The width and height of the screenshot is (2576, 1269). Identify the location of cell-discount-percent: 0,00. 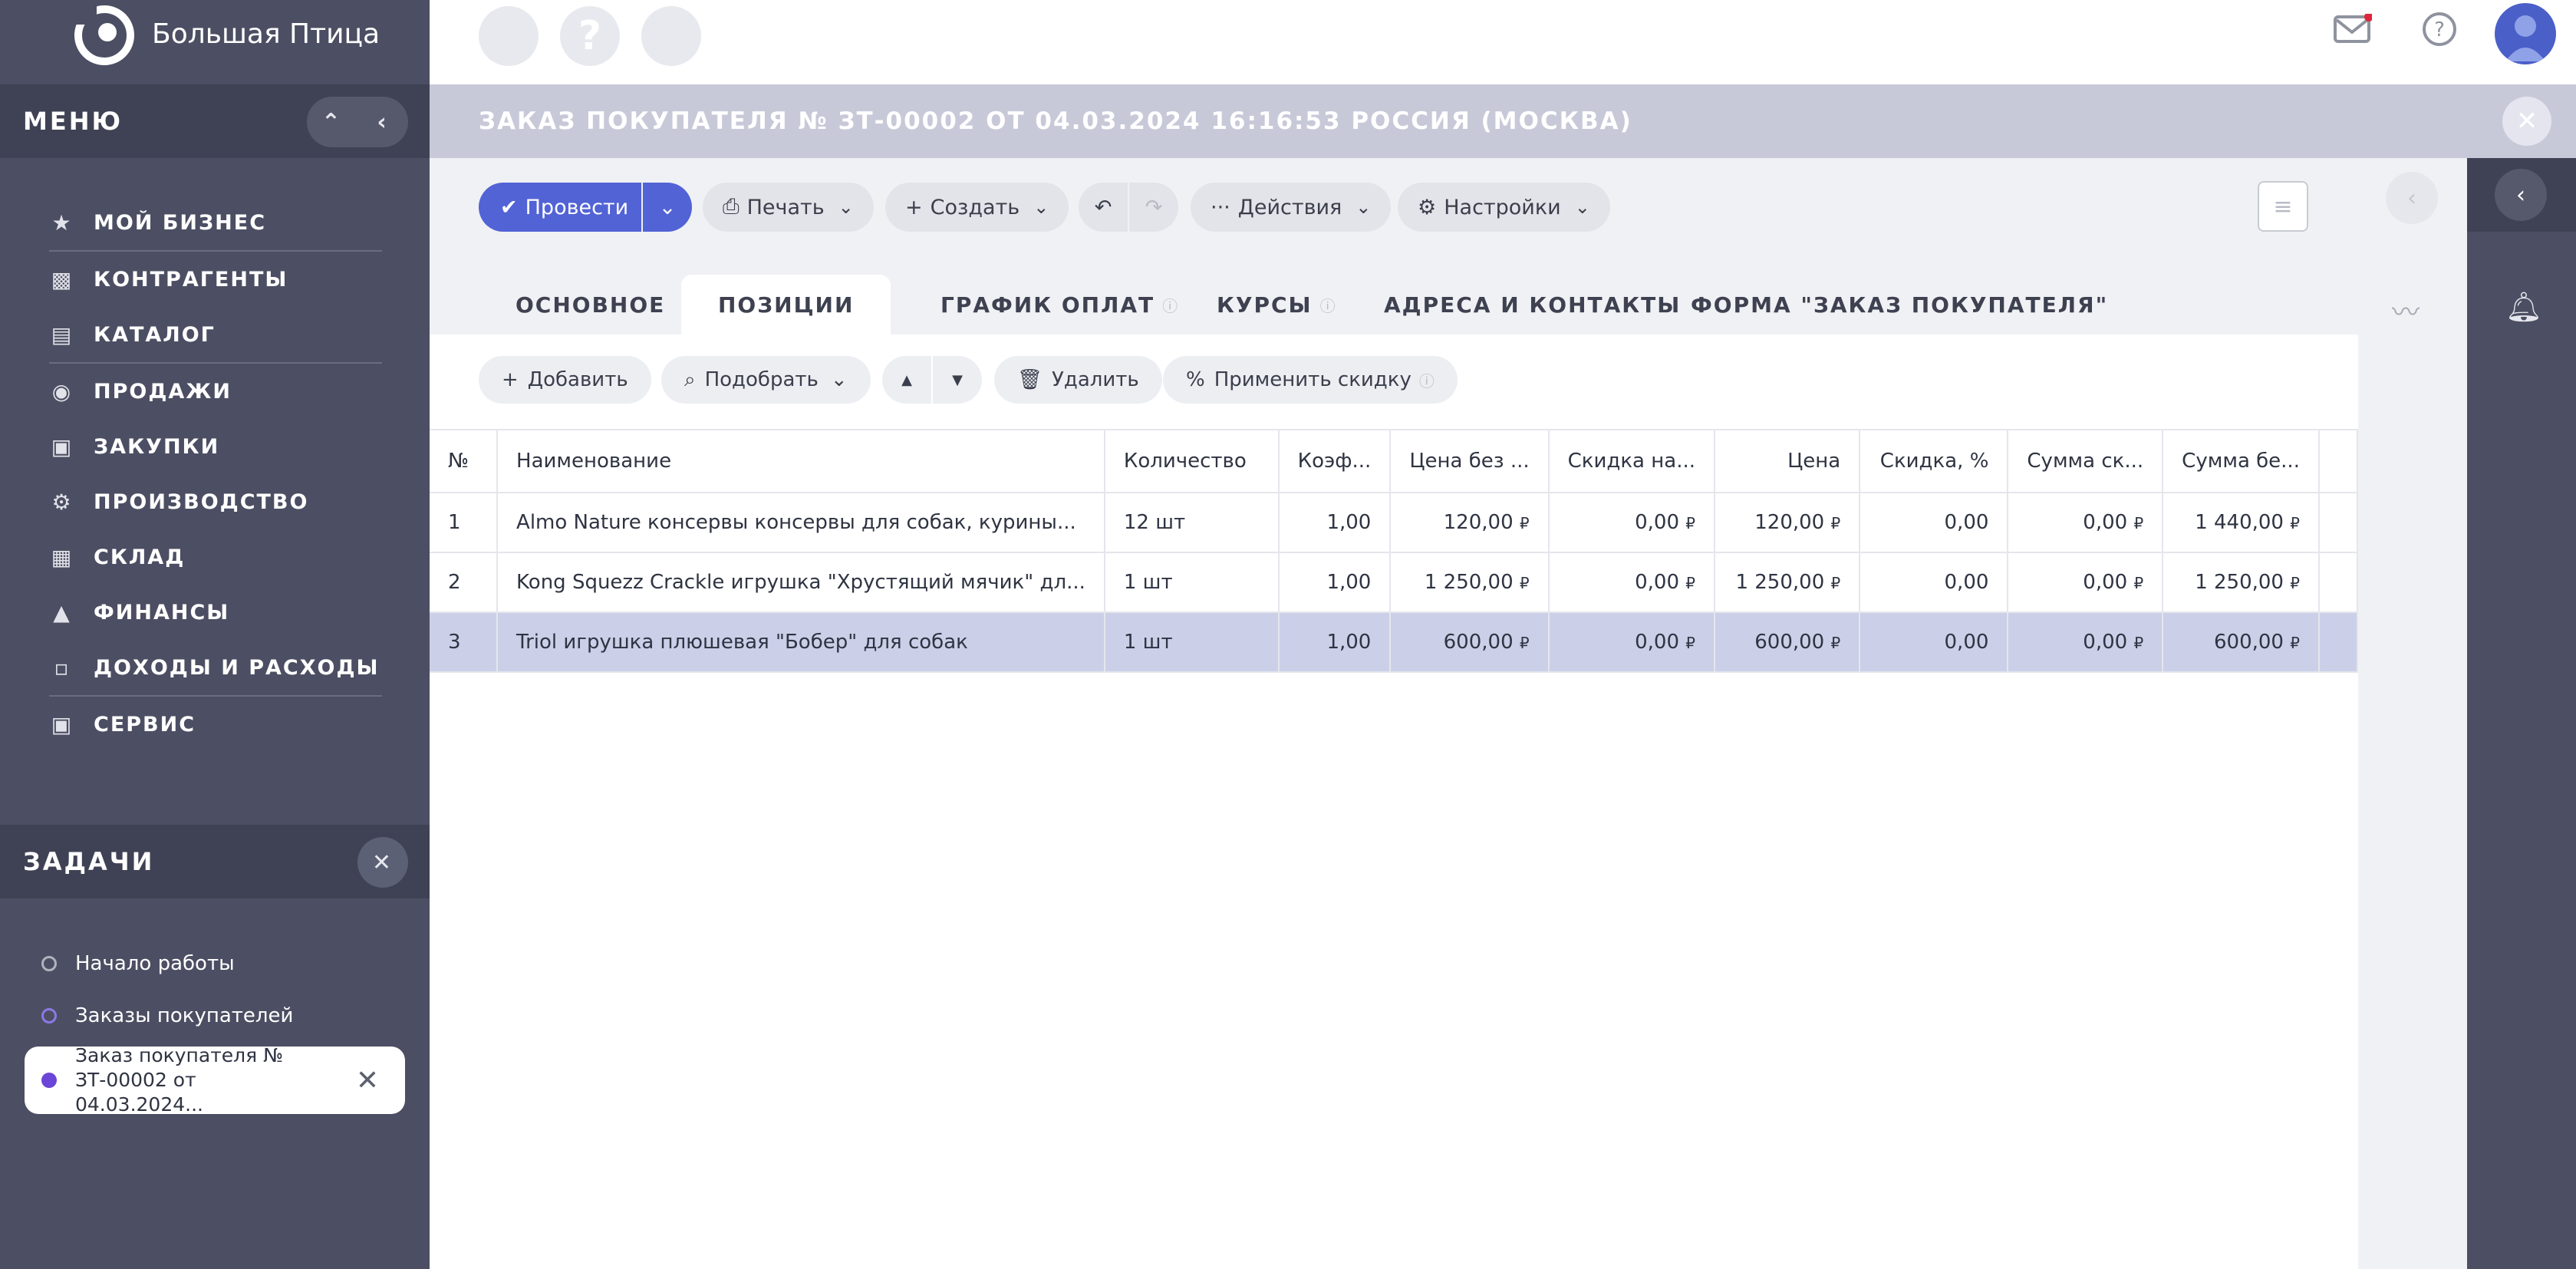
(1934, 583).